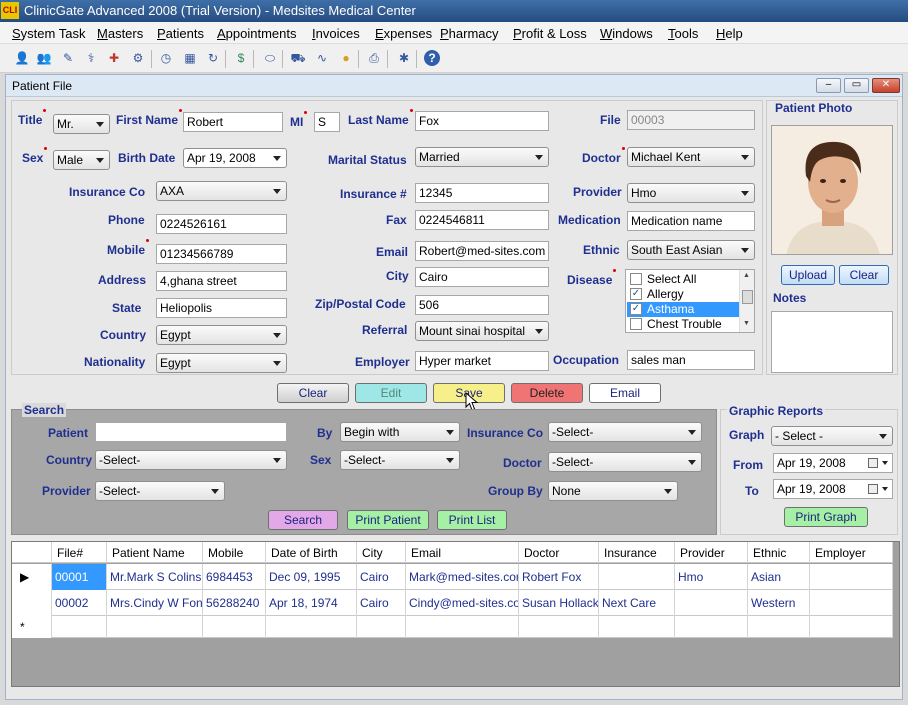 The image size is (908, 705). What do you see at coordinates (482, 305) in the screenshot?
I see `zip-field: 506` at bounding box center [482, 305].